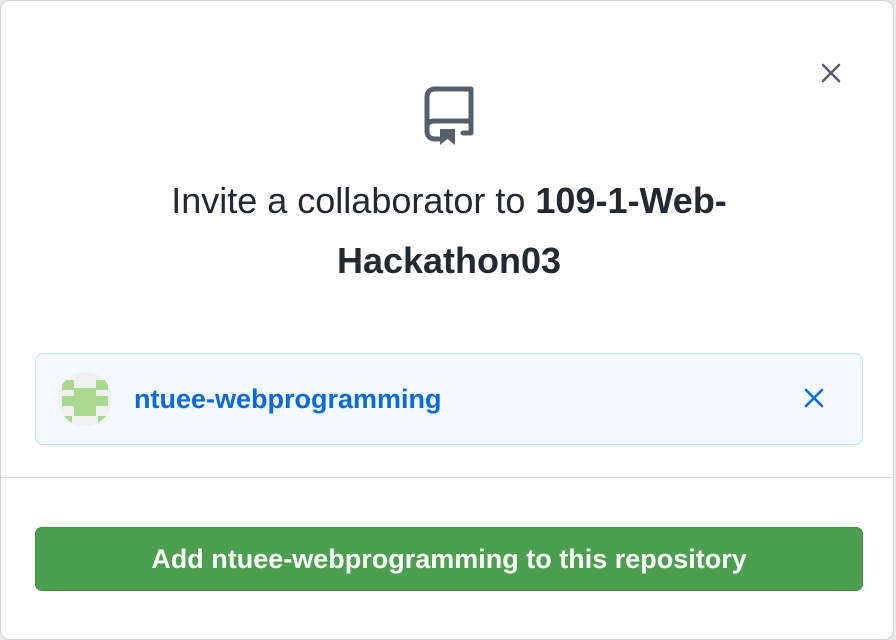 This screenshot has width=896, height=640. I want to click on repo-icon, so click(449, 115).